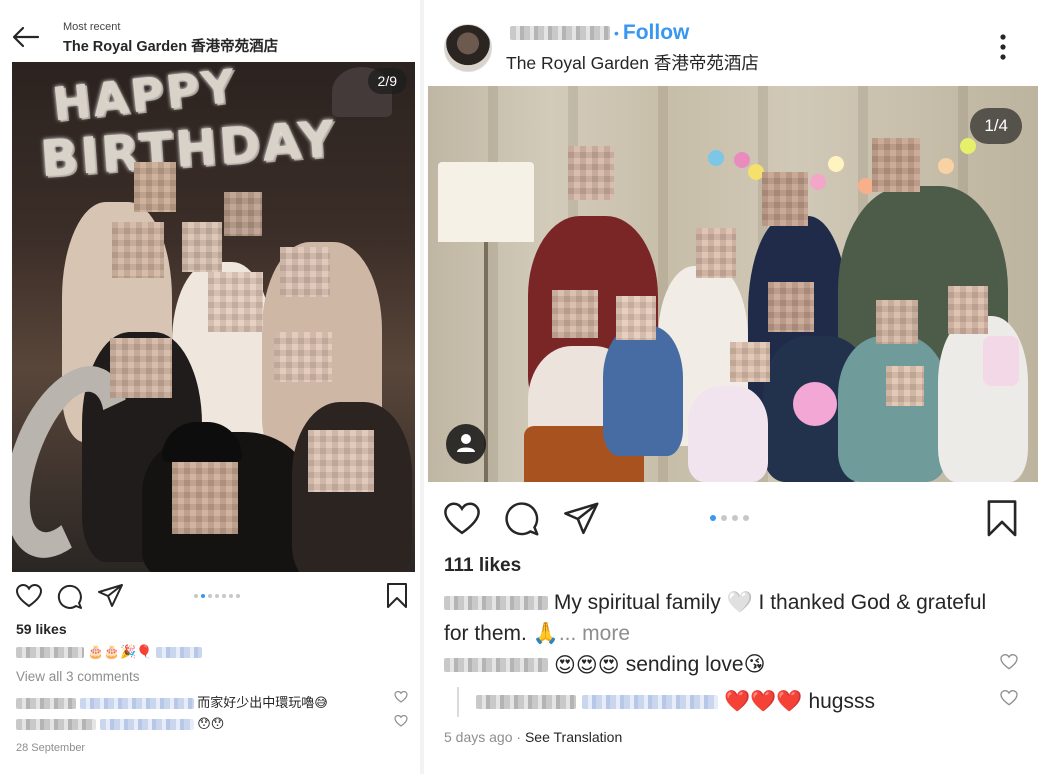 This screenshot has height=774, width=1050. I want to click on comment-text: 😯😯, so click(211, 724).